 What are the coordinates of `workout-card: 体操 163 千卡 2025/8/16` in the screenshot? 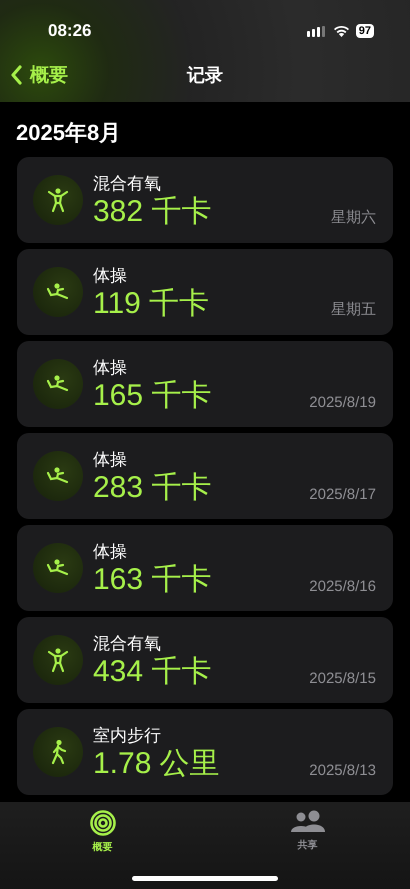 It's located at (205, 568).